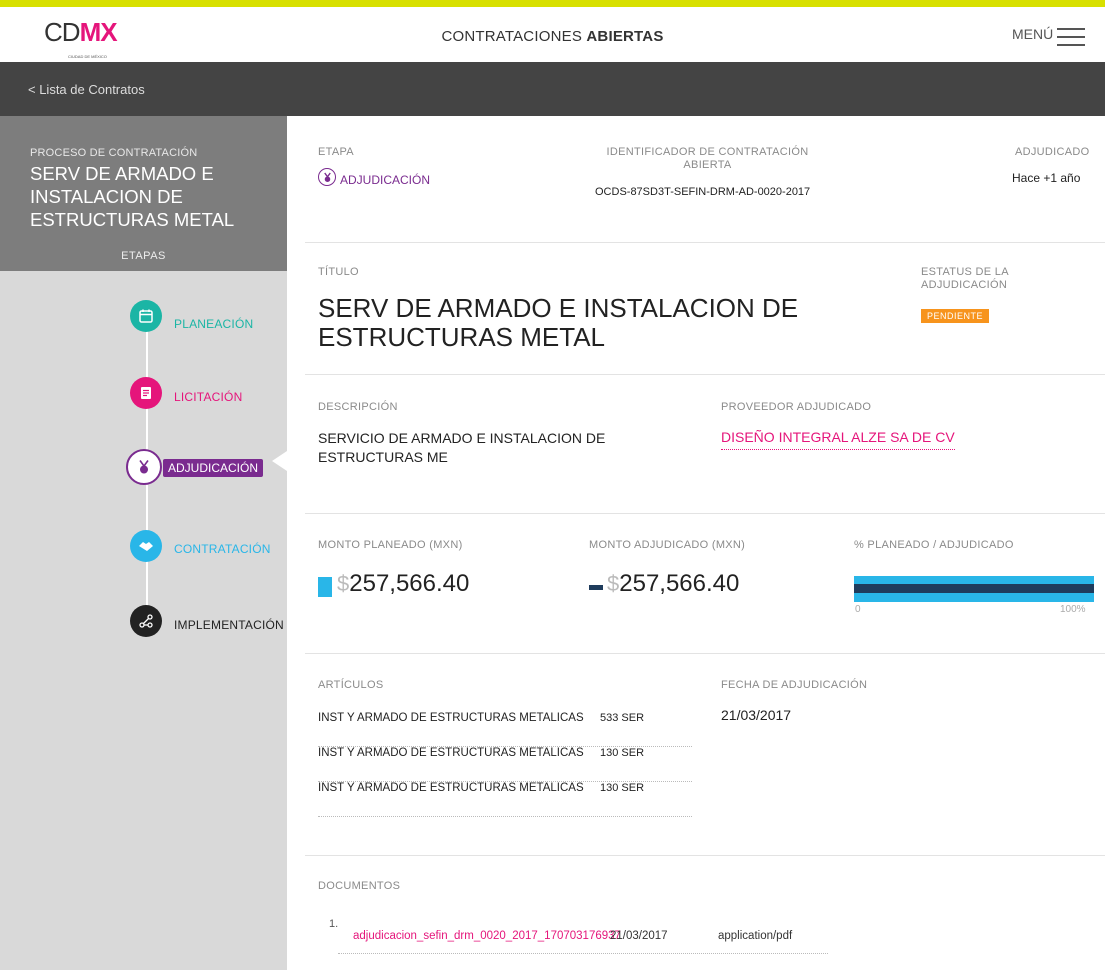 This screenshot has width=1105, height=970. Describe the element at coordinates (334, 924) in the screenshot. I see `document-number: 1.` at that location.